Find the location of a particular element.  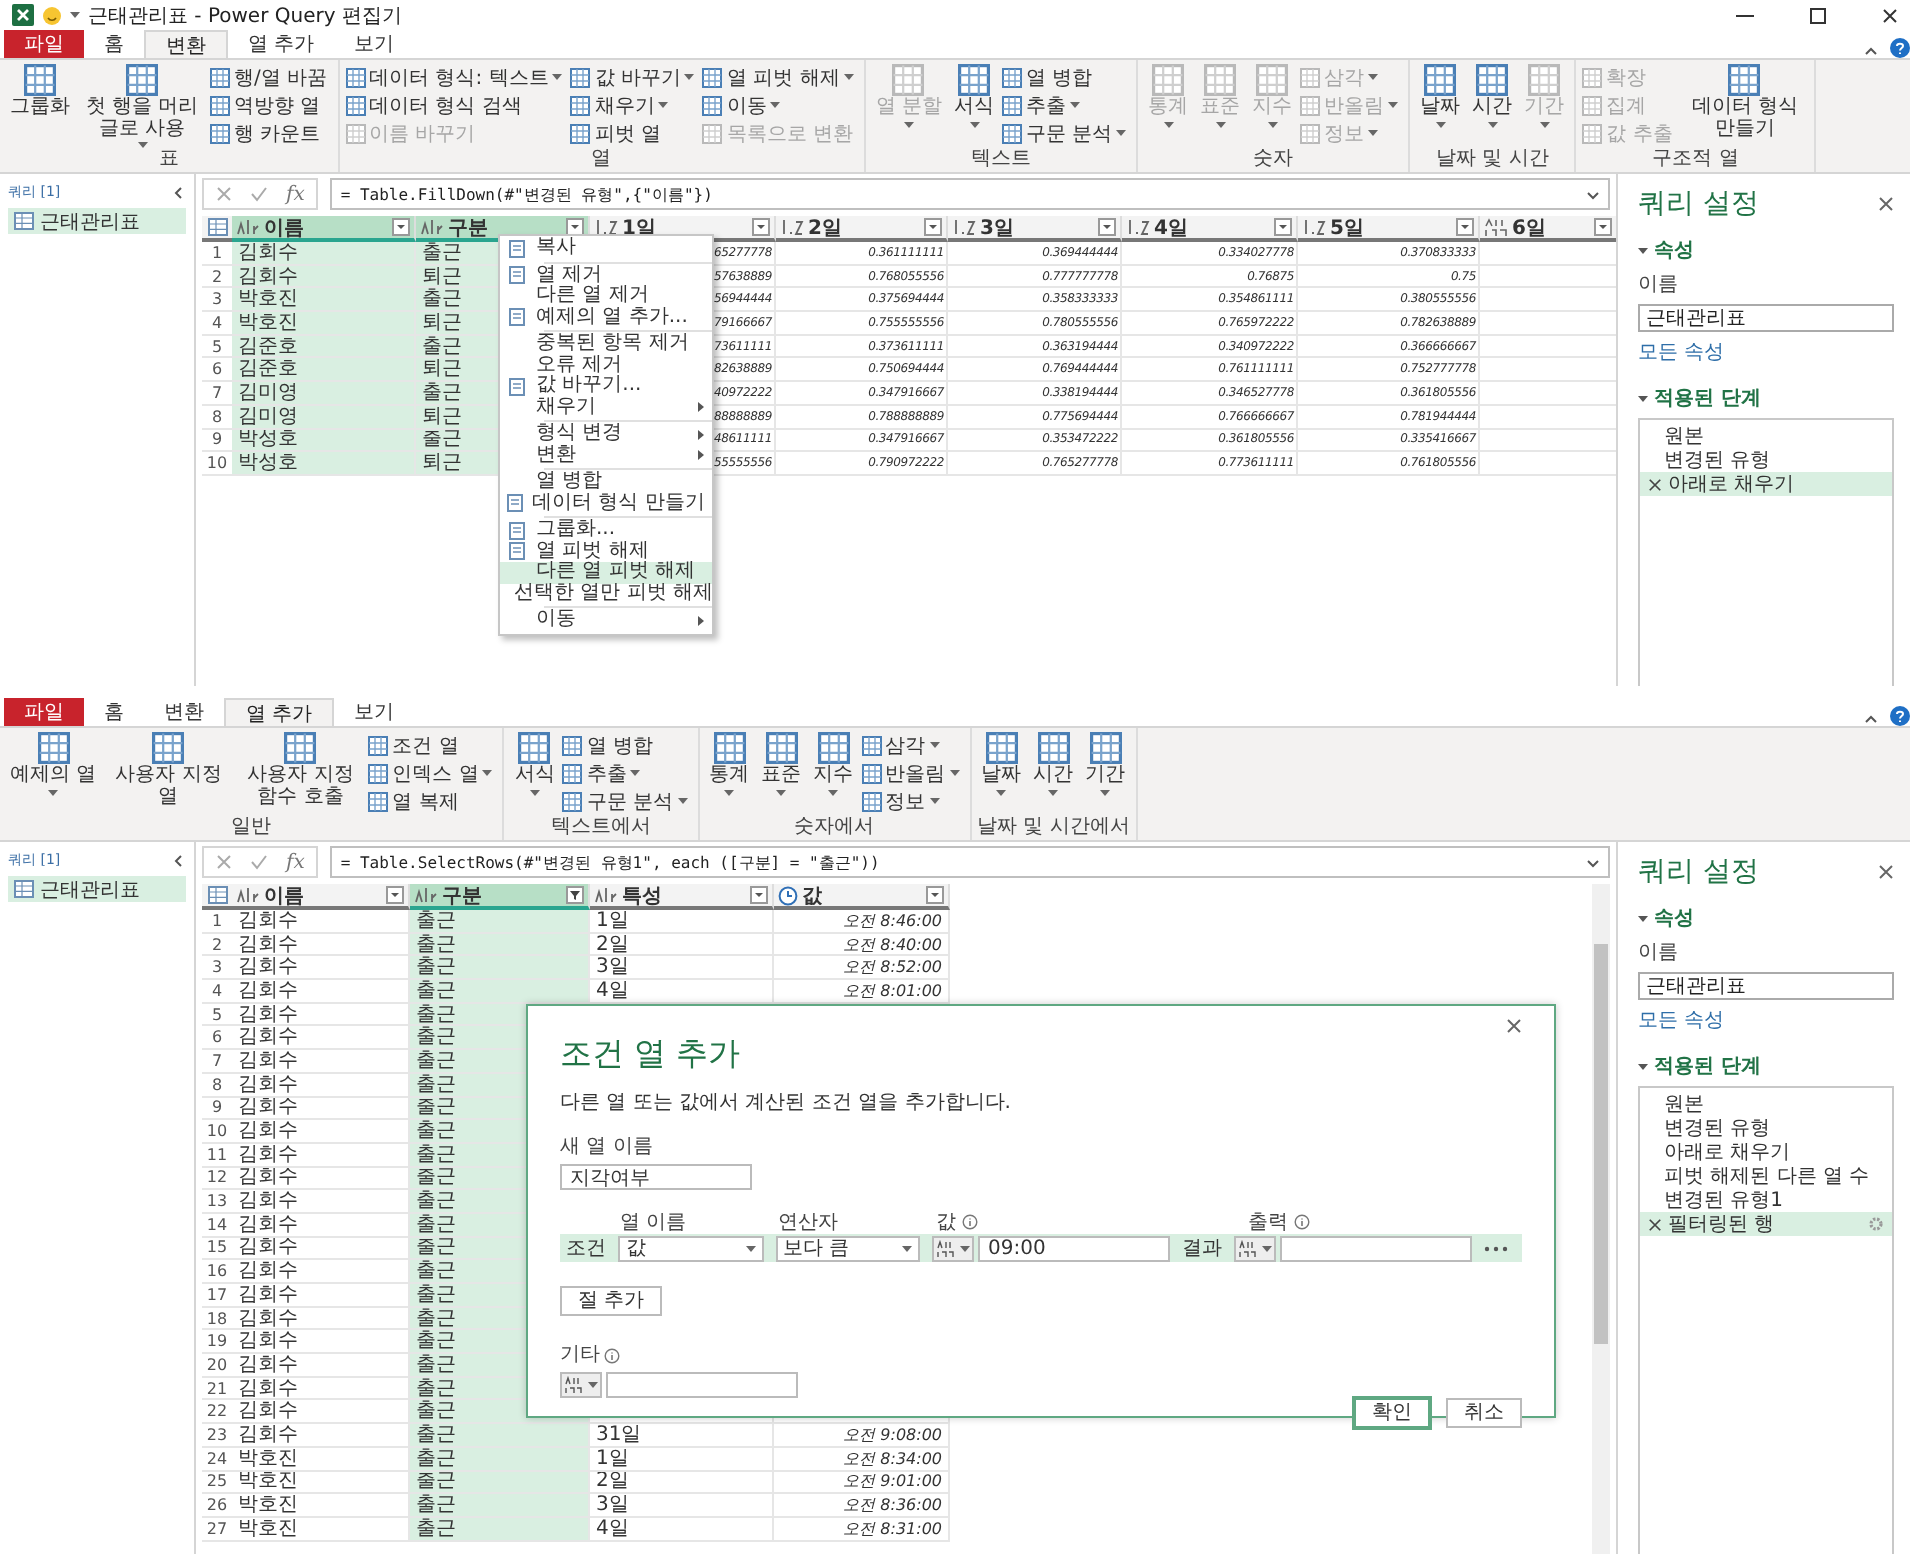

ribbon-button: 그룹화 is located at coordinates (40, 106).